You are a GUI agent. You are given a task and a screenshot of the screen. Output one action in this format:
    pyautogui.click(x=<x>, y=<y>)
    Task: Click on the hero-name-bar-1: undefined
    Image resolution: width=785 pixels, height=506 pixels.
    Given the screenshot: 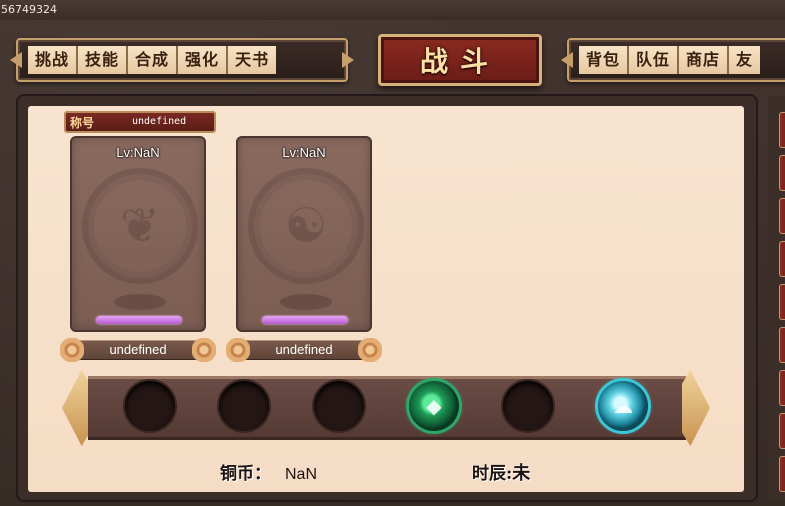 What is the action you would take?
    pyautogui.click(x=138, y=350)
    